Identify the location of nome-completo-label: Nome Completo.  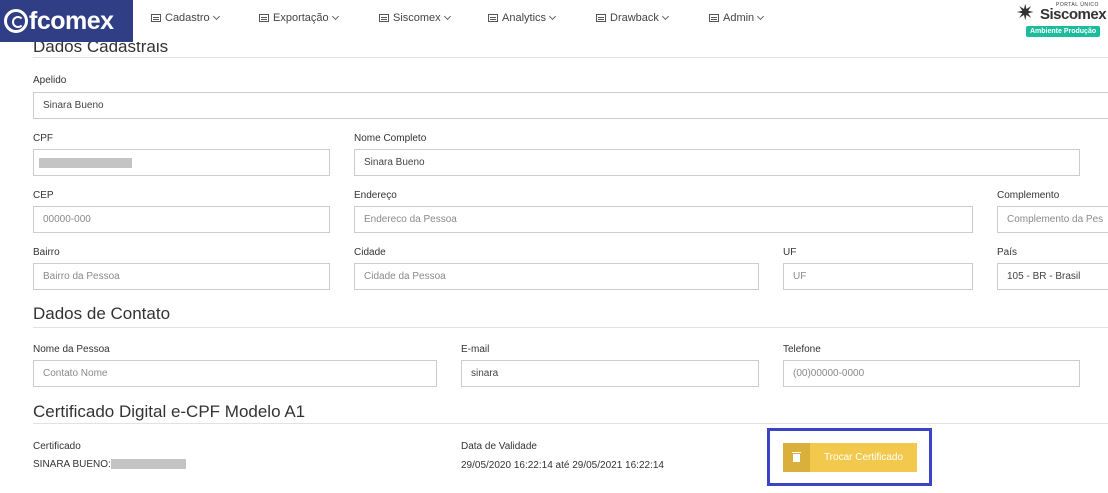
(390, 138).